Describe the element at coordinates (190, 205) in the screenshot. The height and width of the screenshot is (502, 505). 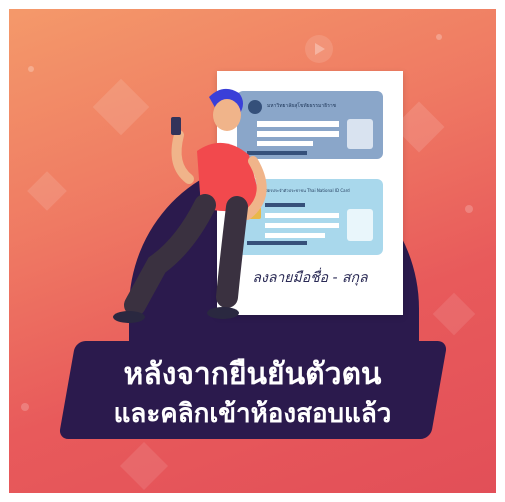
I see `person-illustration` at that location.